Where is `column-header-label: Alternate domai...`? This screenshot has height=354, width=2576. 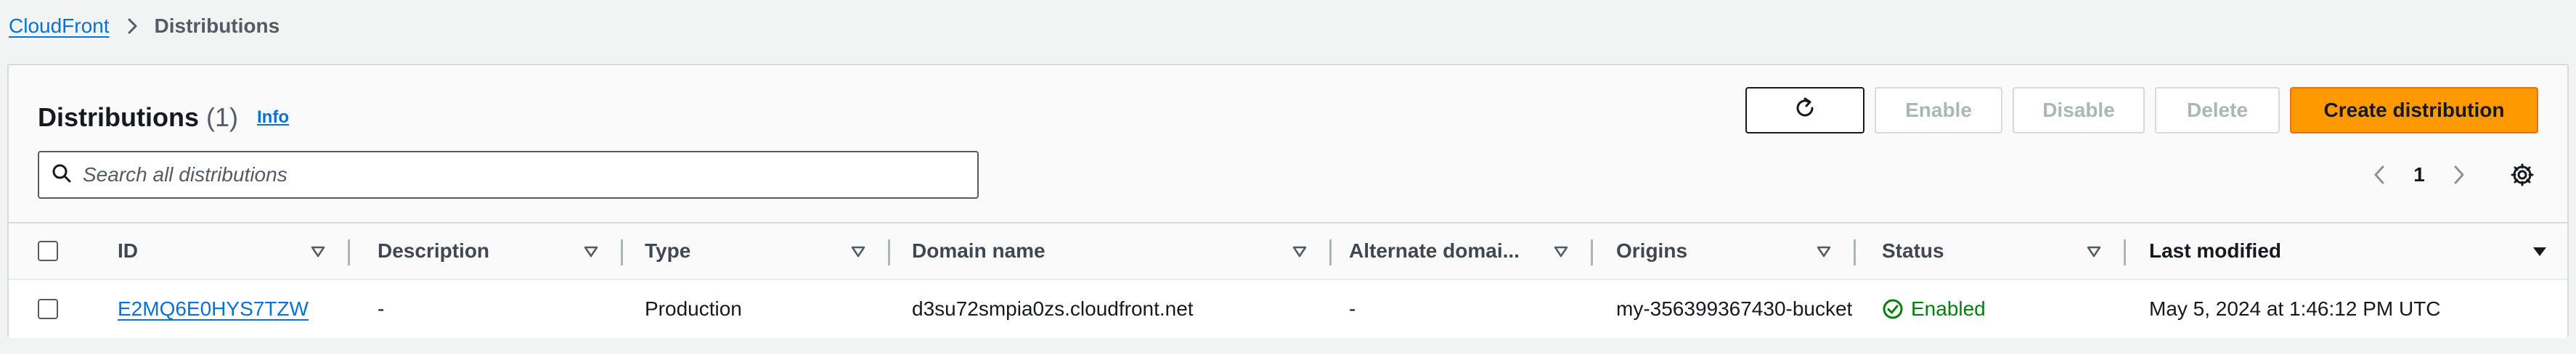 column-header-label: Alternate domai... is located at coordinates (1434, 250).